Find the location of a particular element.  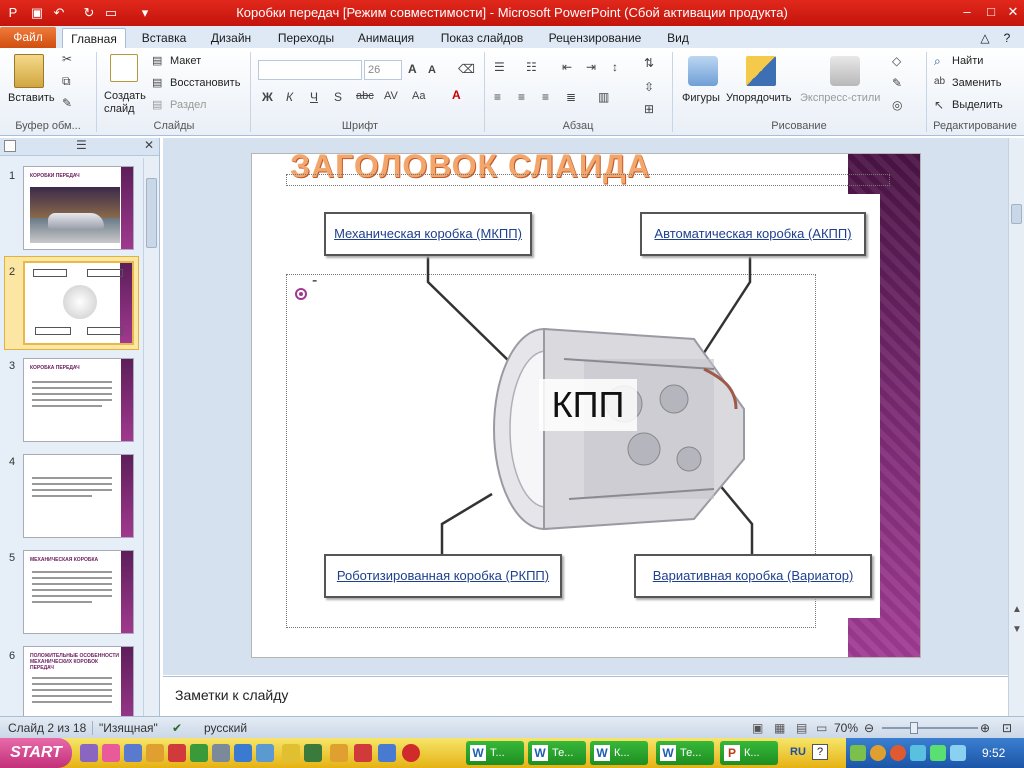

minimize-ribbon-icon: △ is located at coordinates (985, 38).